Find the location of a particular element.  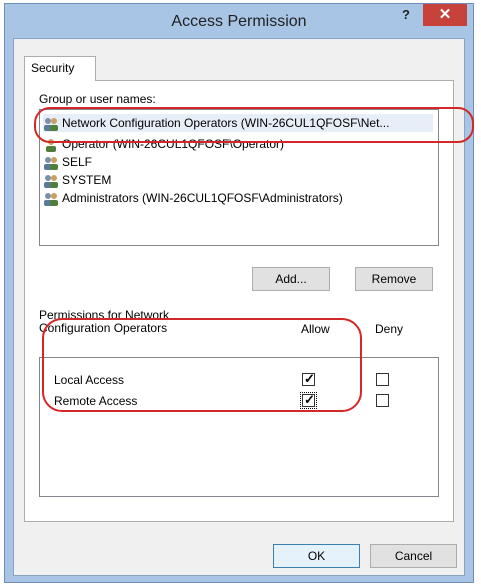

ok-button: OK is located at coordinates (316, 556).